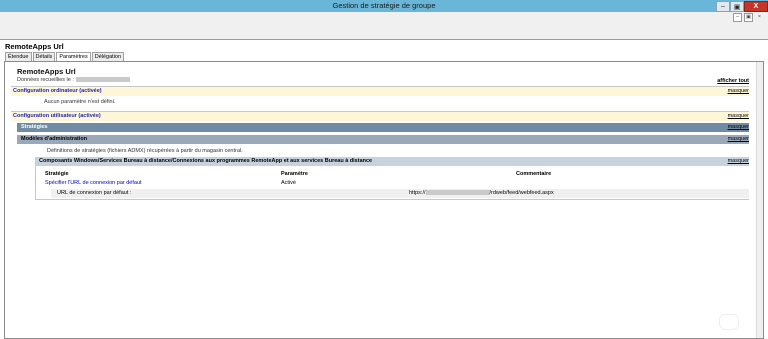  What do you see at coordinates (34, 127) in the screenshot?
I see `strategies-label: Stratégies` at bounding box center [34, 127].